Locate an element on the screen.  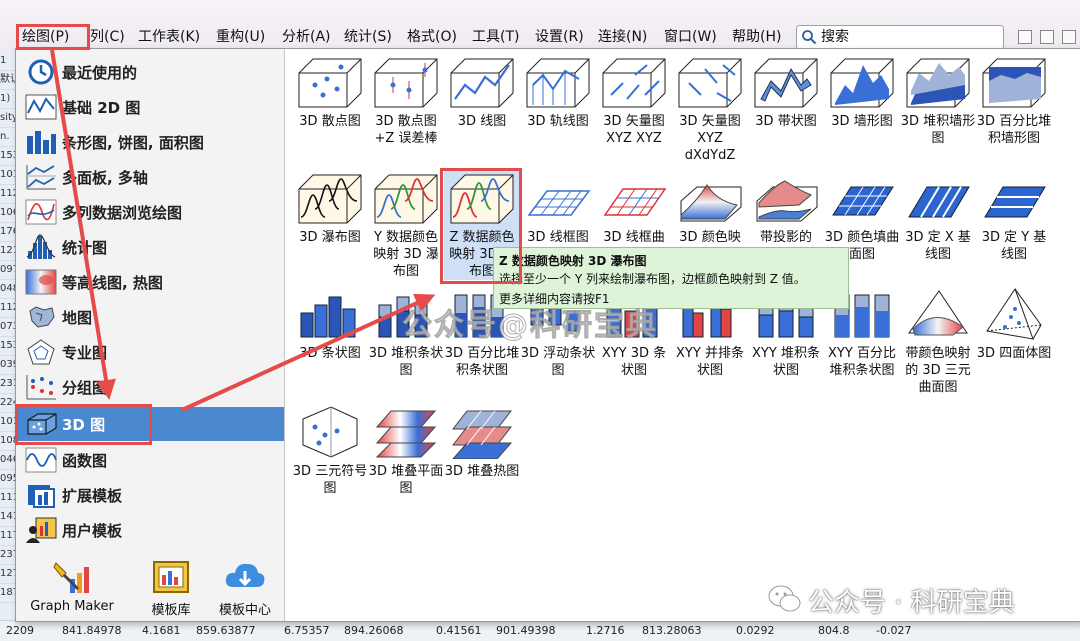
graph-3d-stacked-plane: 3D 堆叠平面图 is located at coordinates (406, 451).